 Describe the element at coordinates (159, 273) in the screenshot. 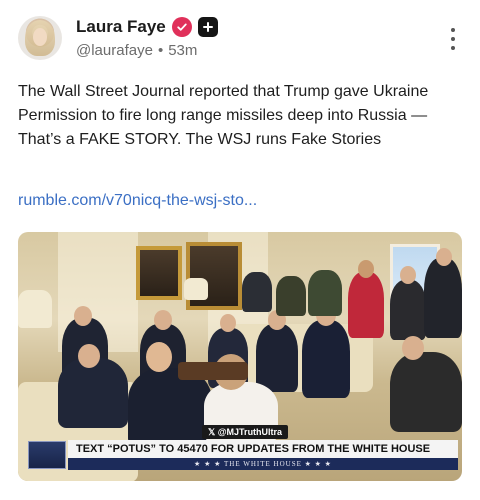

I see `wall-portrait` at that location.